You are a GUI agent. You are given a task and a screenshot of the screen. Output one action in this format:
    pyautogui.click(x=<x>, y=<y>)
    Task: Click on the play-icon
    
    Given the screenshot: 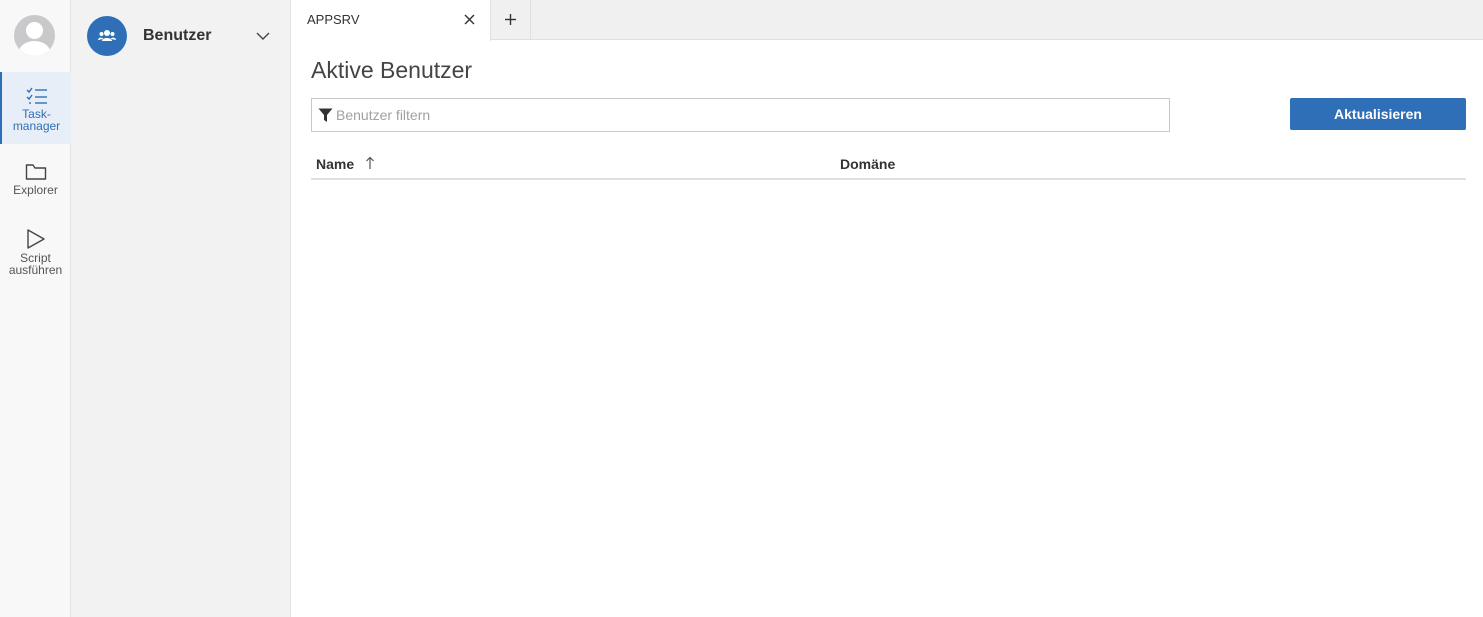 What is the action you would take?
    pyautogui.click(x=35, y=239)
    